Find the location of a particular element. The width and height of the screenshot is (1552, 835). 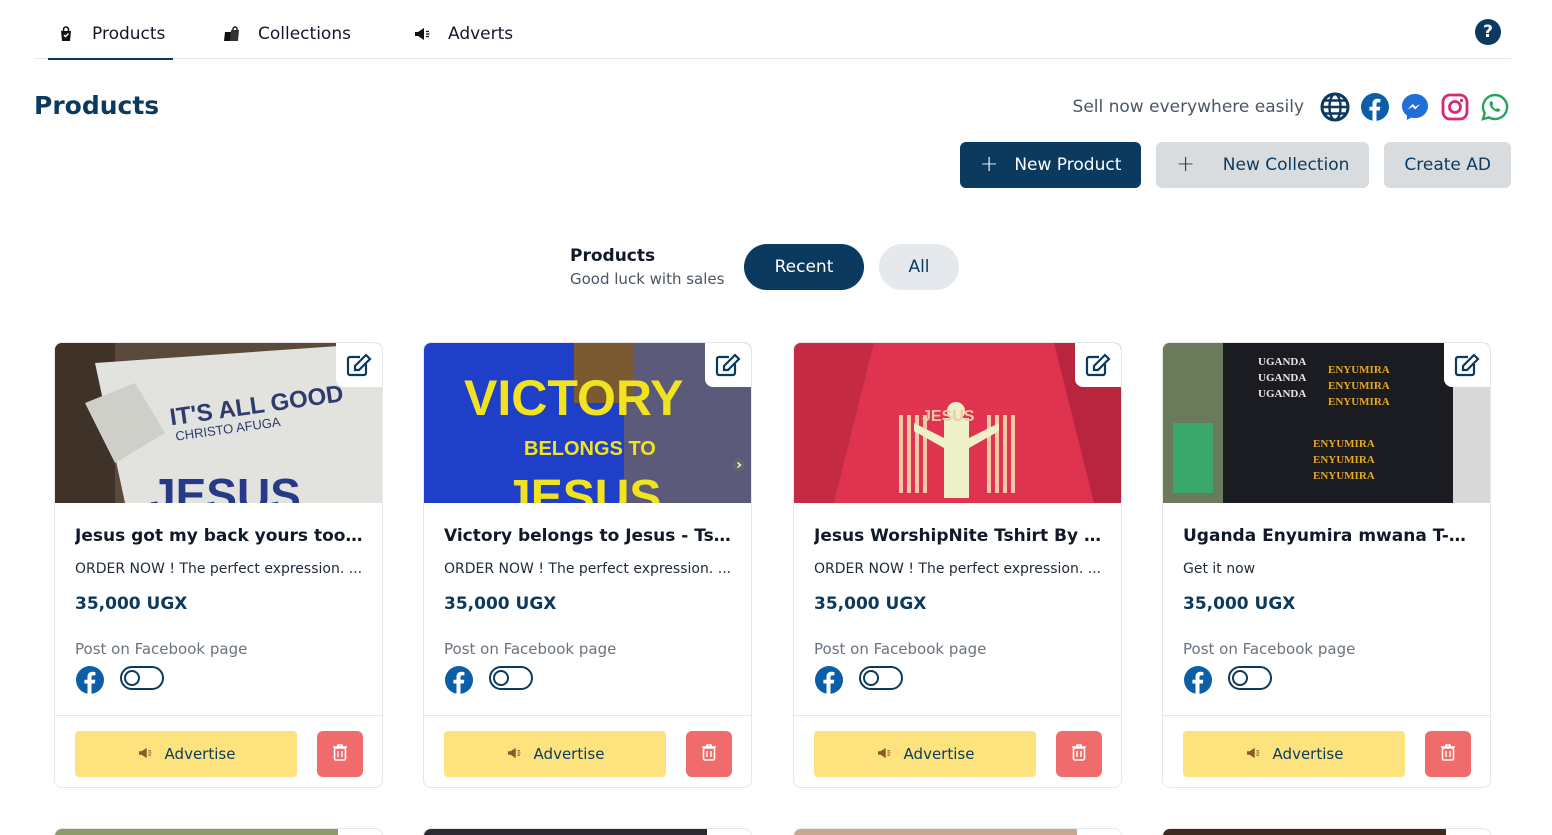

product-filter: Products Good luck with sales Recent All is located at coordinates (764, 267).